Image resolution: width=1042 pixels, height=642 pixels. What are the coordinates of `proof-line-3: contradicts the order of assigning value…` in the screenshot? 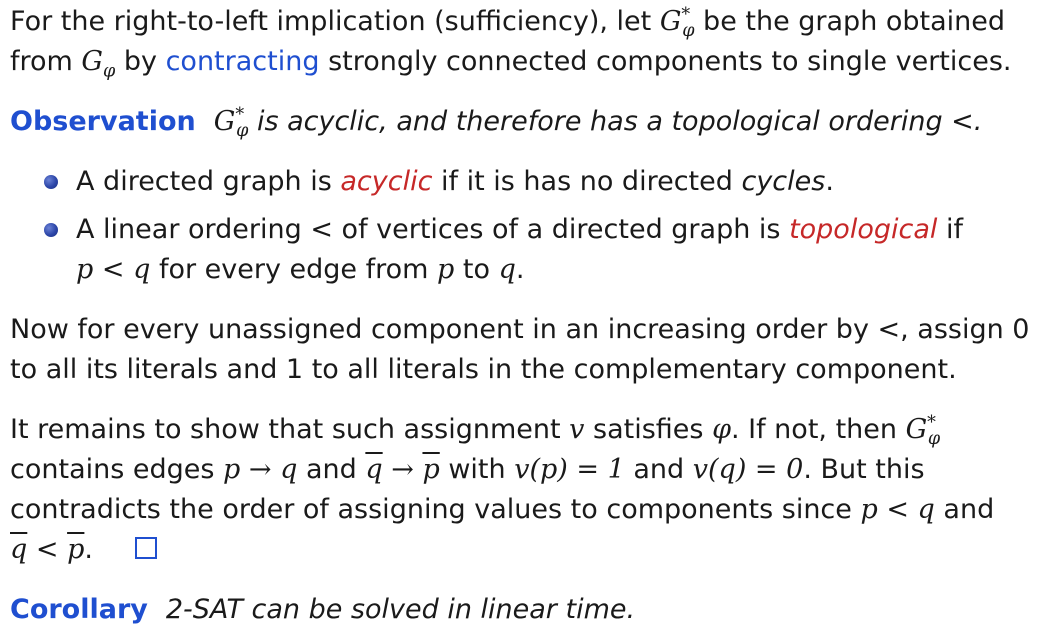 It's located at (502, 509).